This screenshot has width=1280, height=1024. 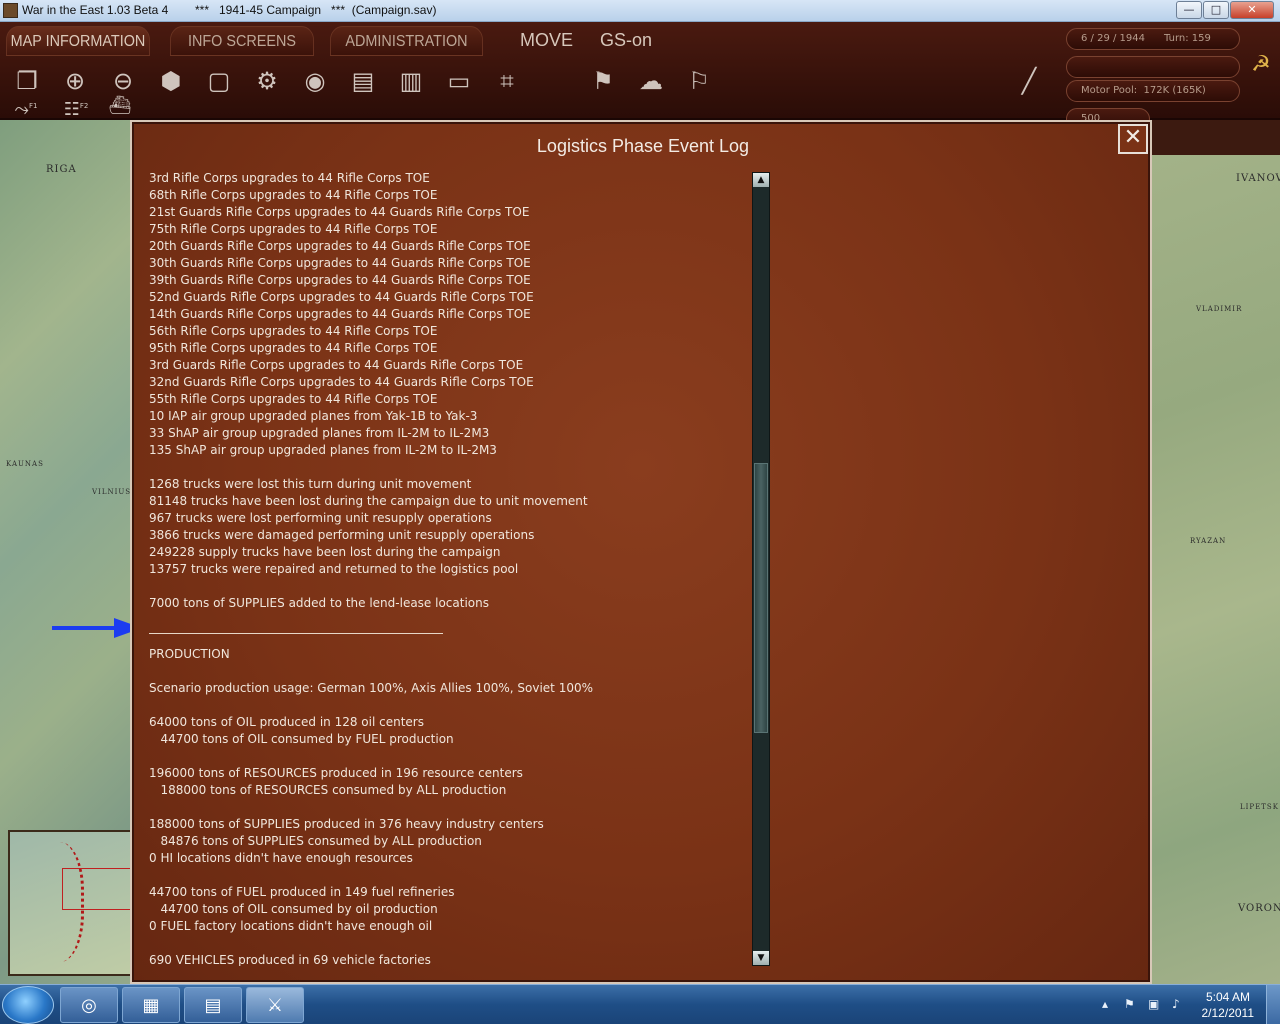 I want to click on chart-icon: ▤, so click(x=363, y=81).